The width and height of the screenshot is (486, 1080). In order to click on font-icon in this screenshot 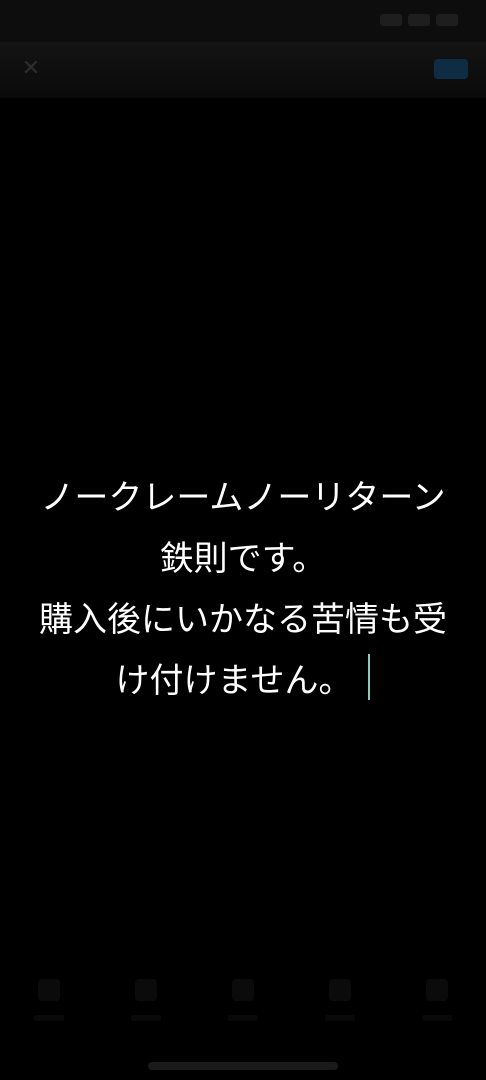, I will do `click(437, 990)`.